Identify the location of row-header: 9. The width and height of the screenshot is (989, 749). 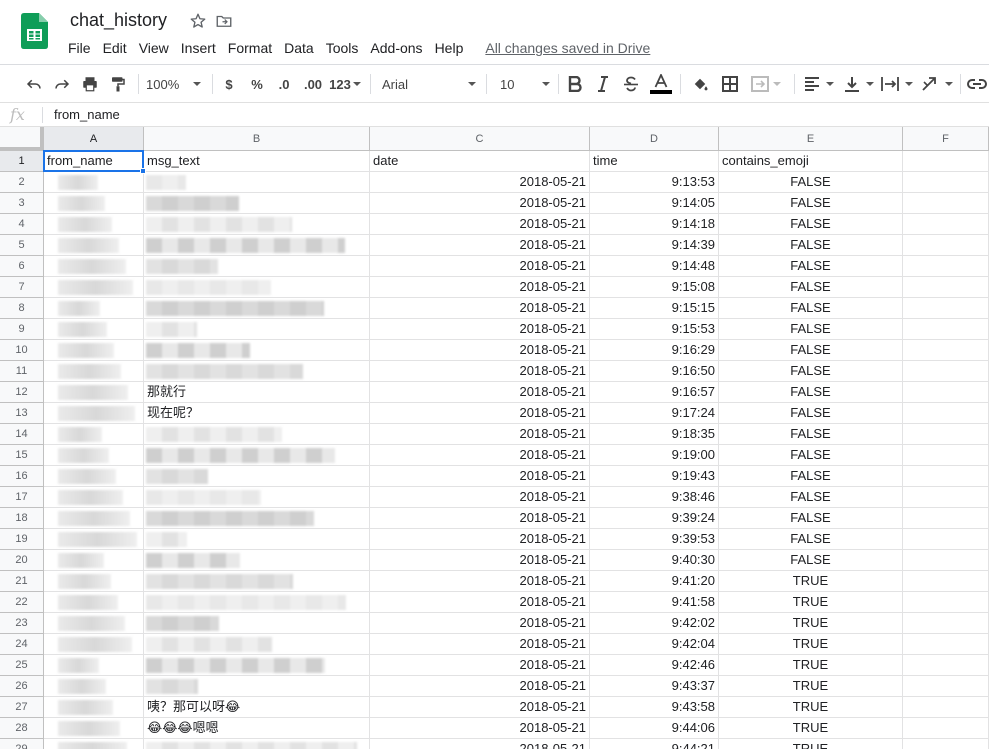
(22, 329).